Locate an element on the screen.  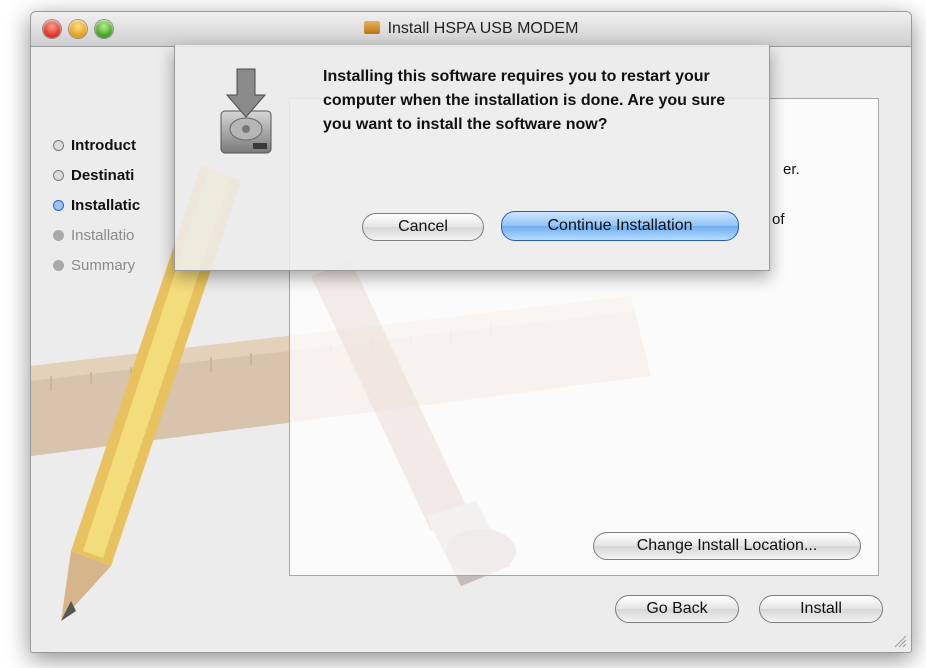
step-installation-type: Installatic is located at coordinates (96, 205).